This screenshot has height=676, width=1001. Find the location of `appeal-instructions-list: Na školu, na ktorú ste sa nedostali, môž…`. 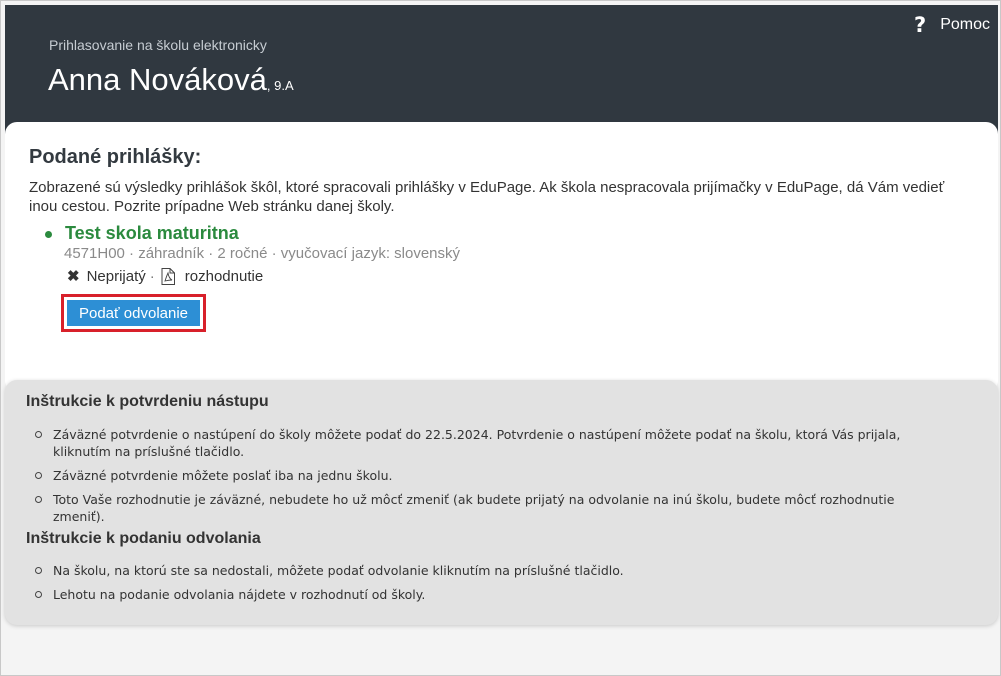

appeal-instructions-list: Na školu, na ktorú ste sa nedostali, môž… is located at coordinates (485, 586).